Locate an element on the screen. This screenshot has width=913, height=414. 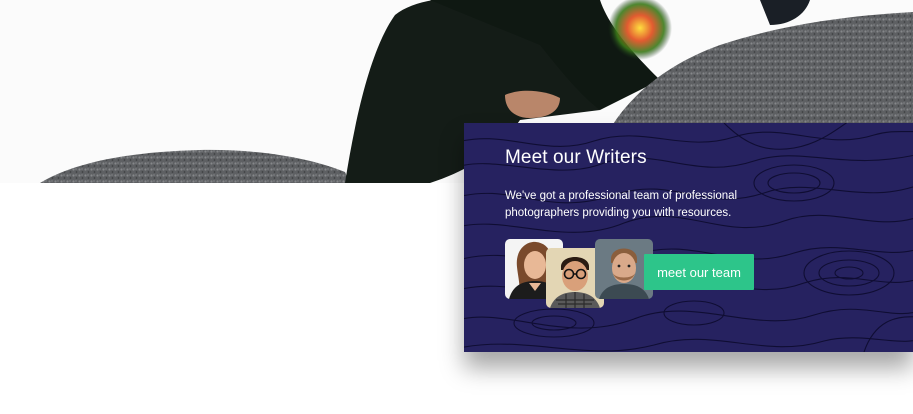
card-title: Meet our Writers is located at coordinates (576, 157).